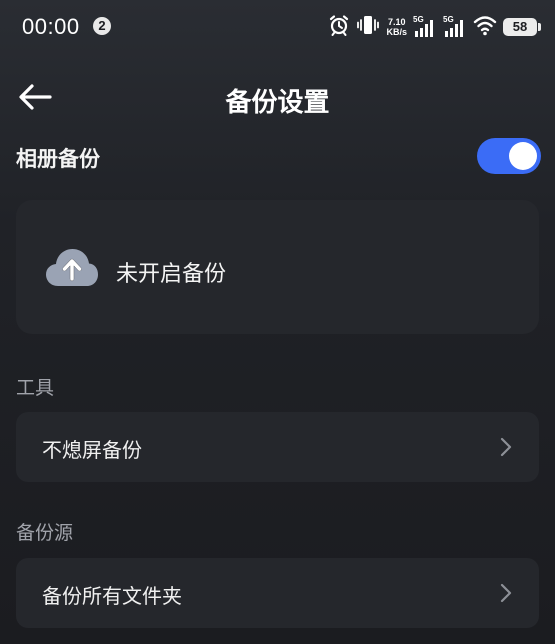  I want to click on toggle-knob, so click(523, 156).